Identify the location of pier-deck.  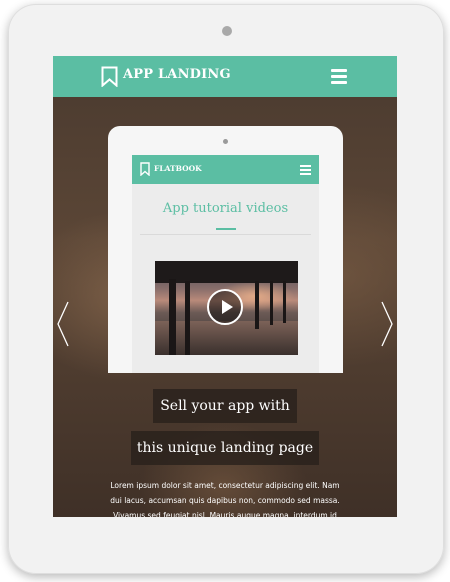
(226, 272).